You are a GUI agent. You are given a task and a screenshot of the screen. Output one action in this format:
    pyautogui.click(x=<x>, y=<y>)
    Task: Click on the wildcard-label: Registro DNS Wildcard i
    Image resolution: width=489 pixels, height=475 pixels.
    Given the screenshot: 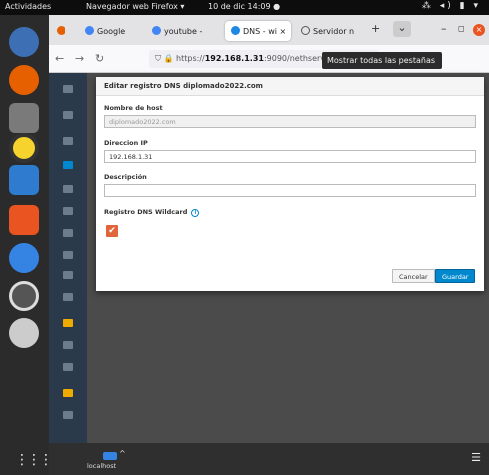 What is the action you would take?
    pyautogui.click(x=152, y=212)
    